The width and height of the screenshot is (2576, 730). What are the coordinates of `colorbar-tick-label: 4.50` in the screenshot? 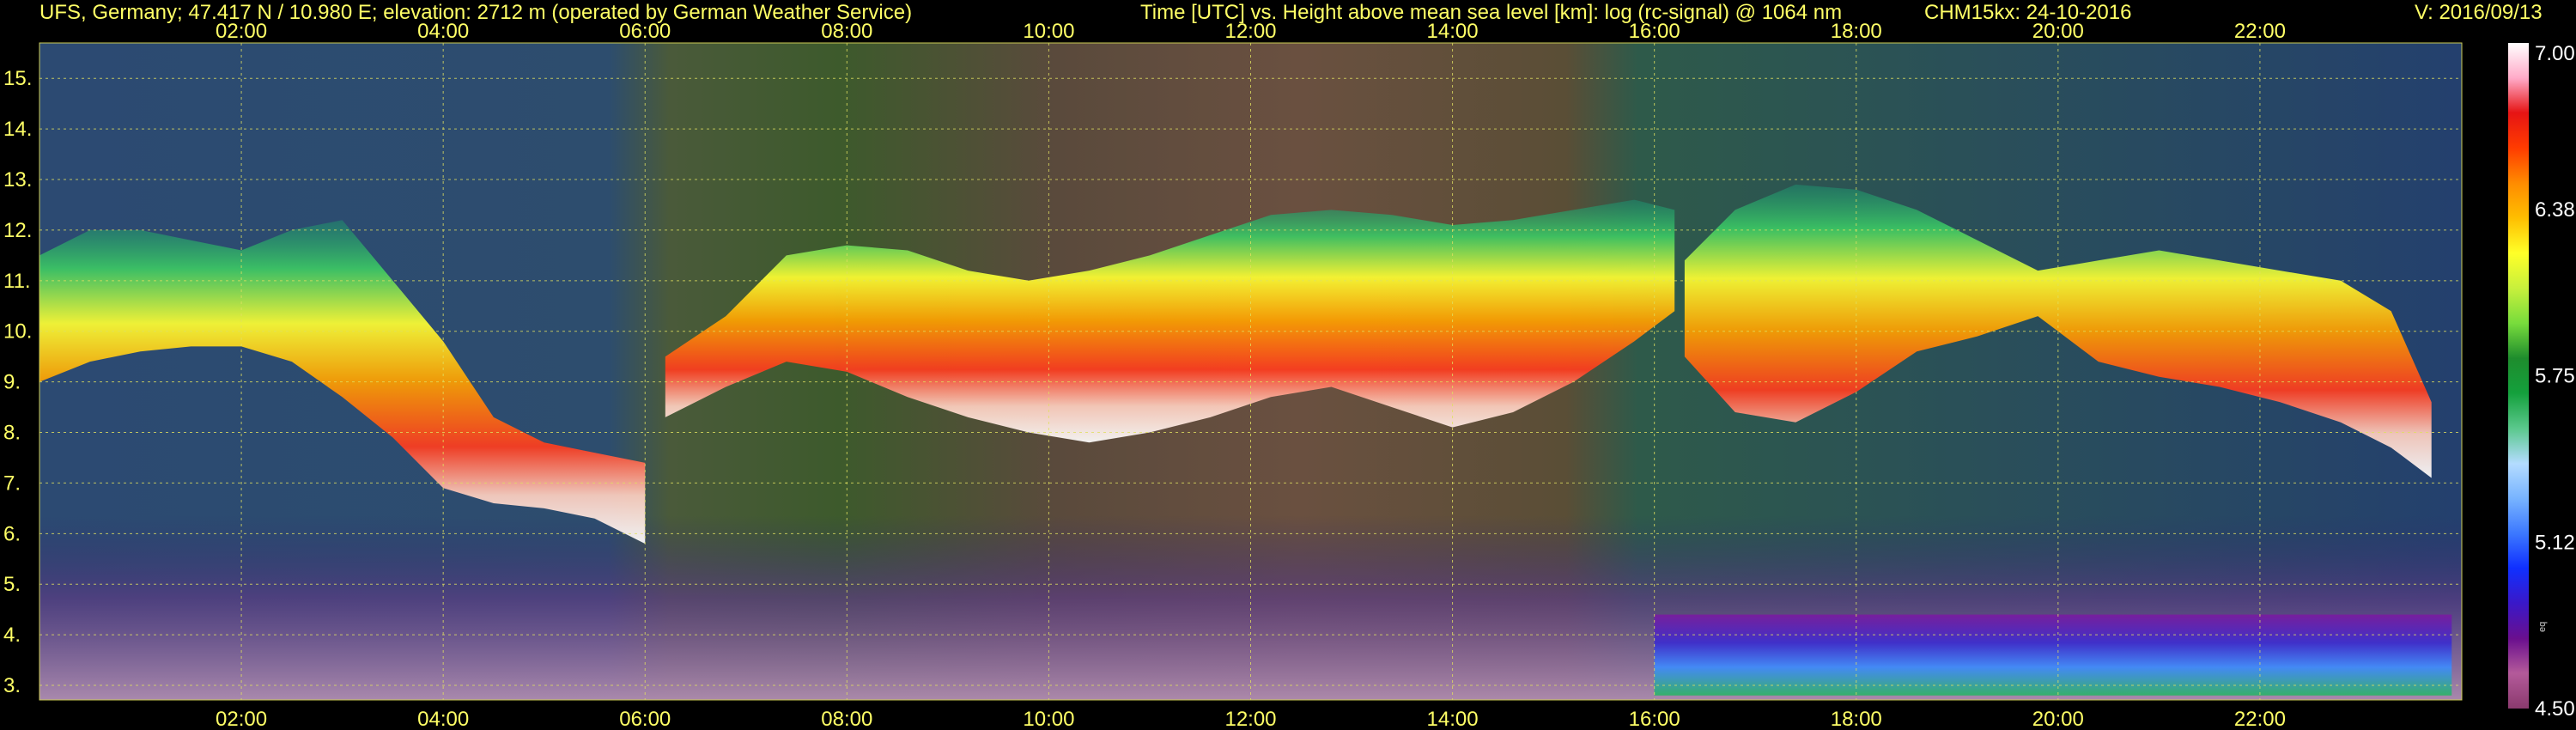 It's located at (2555, 709).